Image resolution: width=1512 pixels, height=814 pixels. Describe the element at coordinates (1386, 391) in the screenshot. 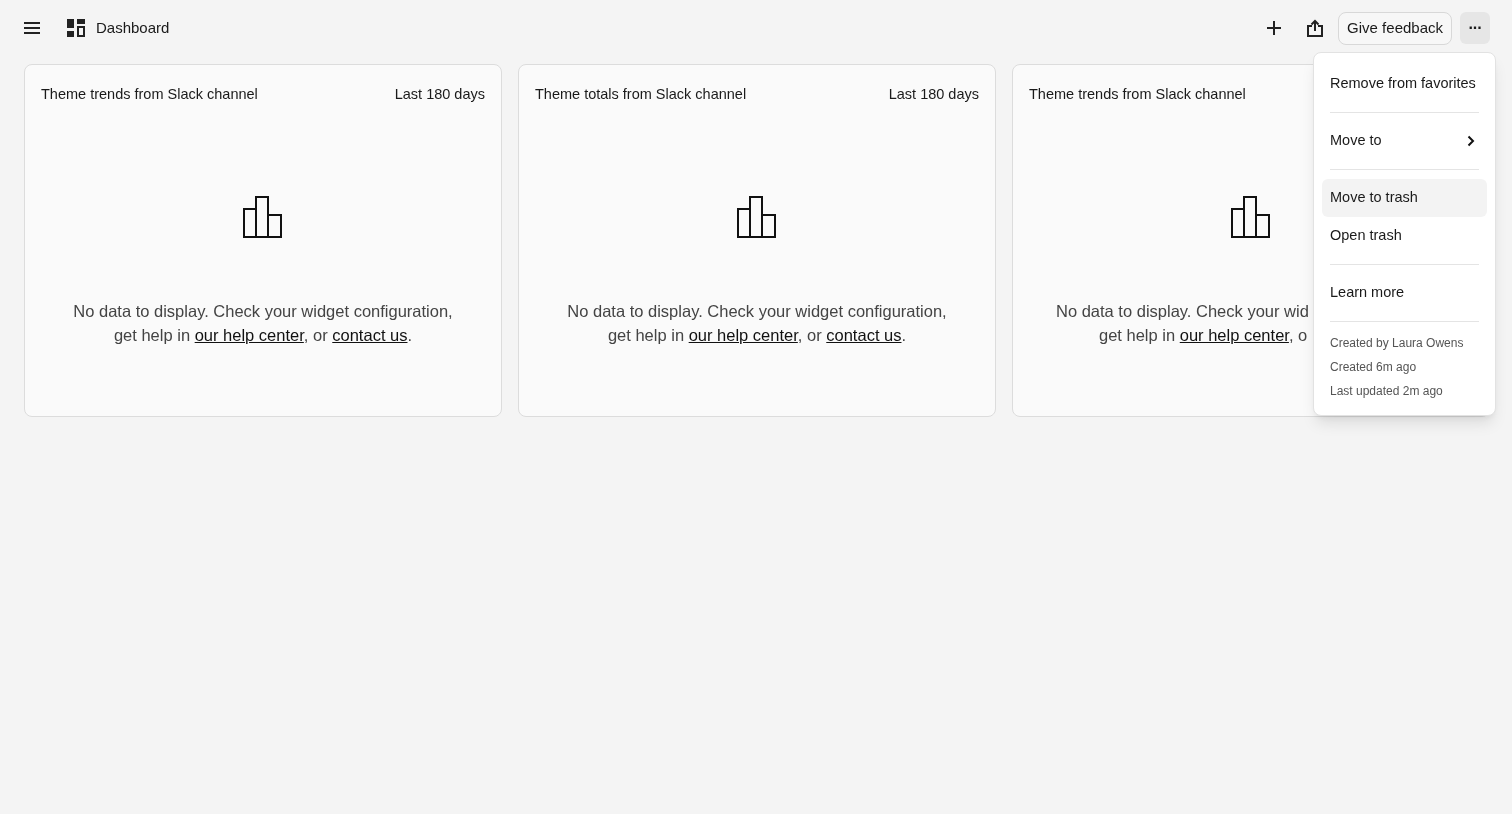

I see `menu-info-text: Last updated 2m ago` at that location.